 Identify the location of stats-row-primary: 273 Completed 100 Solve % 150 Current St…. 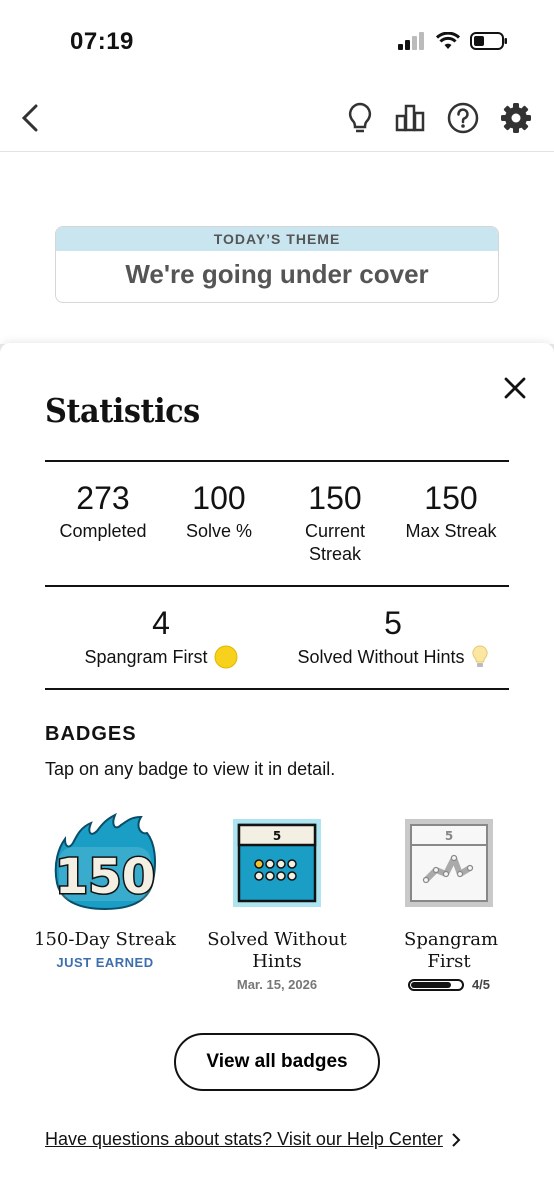
(277, 528).